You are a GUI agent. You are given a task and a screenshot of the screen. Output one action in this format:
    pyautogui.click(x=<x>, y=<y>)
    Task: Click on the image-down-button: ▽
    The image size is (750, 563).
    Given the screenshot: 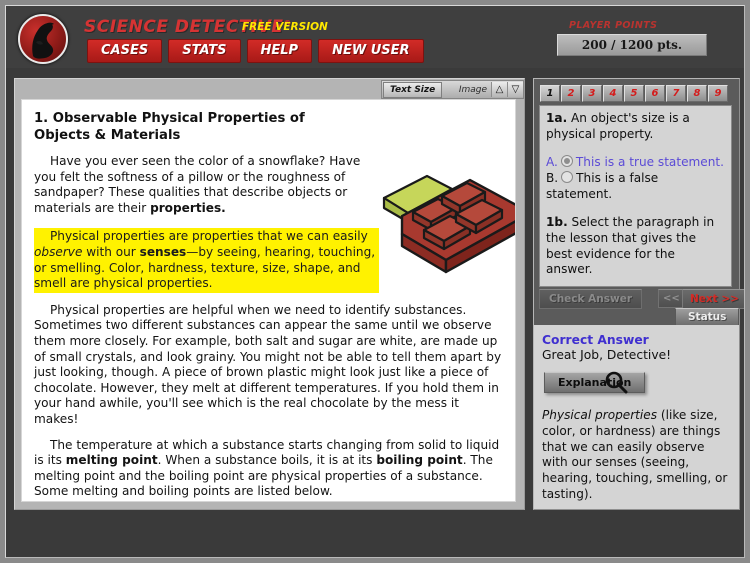 What is the action you would take?
    pyautogui.click(x=515, y=89)
    